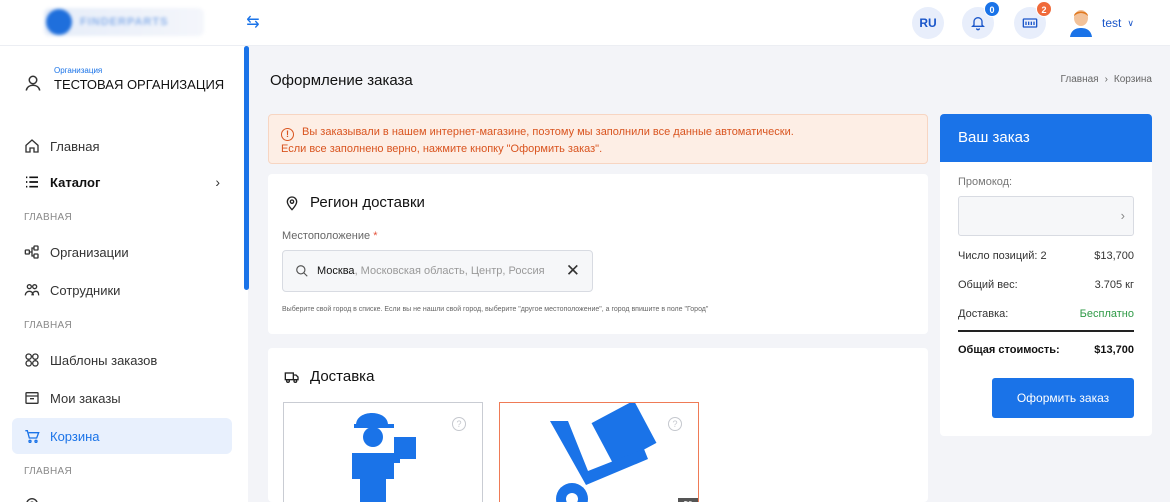 The height and width of the screenshot is (502, 1170). Describe the element at coordinates (32, 500) in the screenshot. I see `gear-icon` at that location.